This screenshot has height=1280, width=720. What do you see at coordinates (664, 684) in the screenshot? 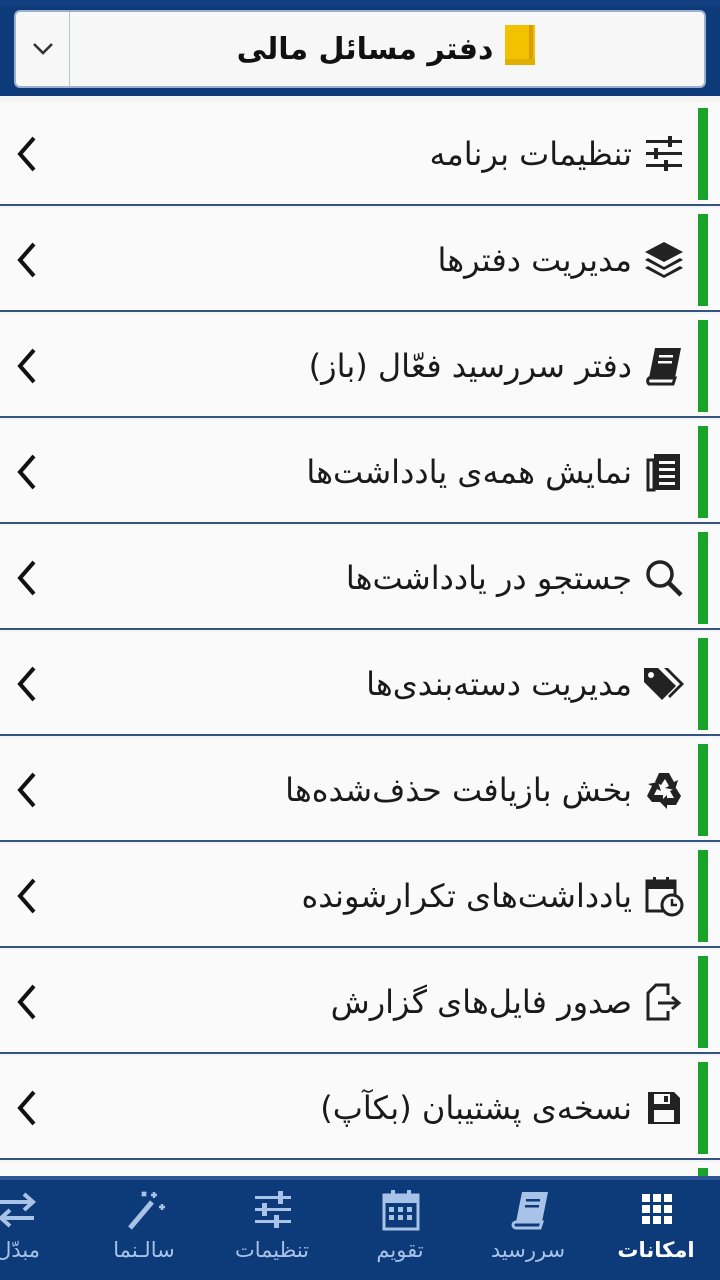
I see `tags-icon` at bounding box center [664, 684].